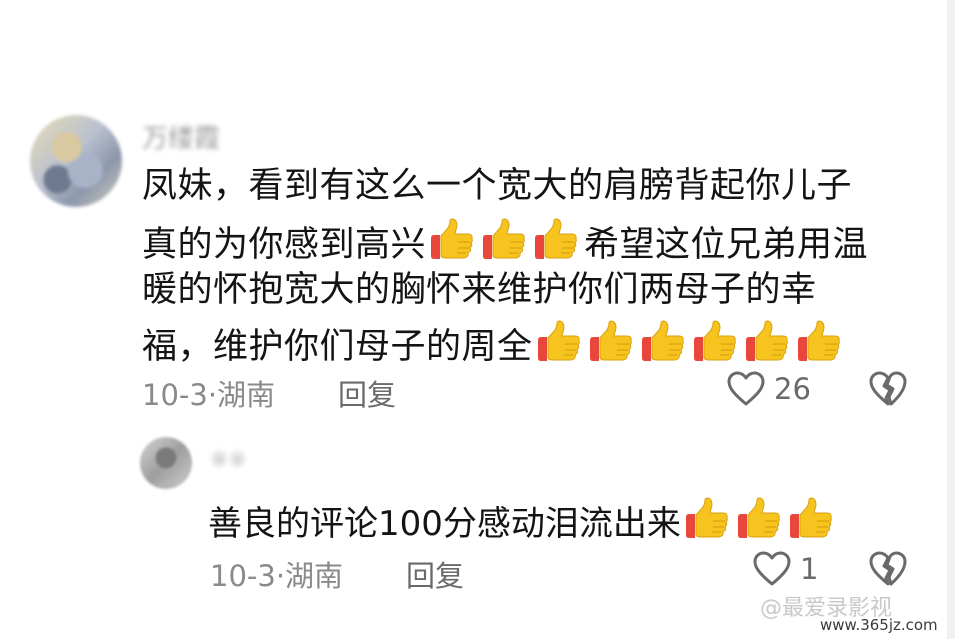 The height and width of the screenshot is (639, 955). Describe the element at coordinates (494, 343) in the screenshot. I see `comment-text-line: 福，维护你们母子的周全` at that location.